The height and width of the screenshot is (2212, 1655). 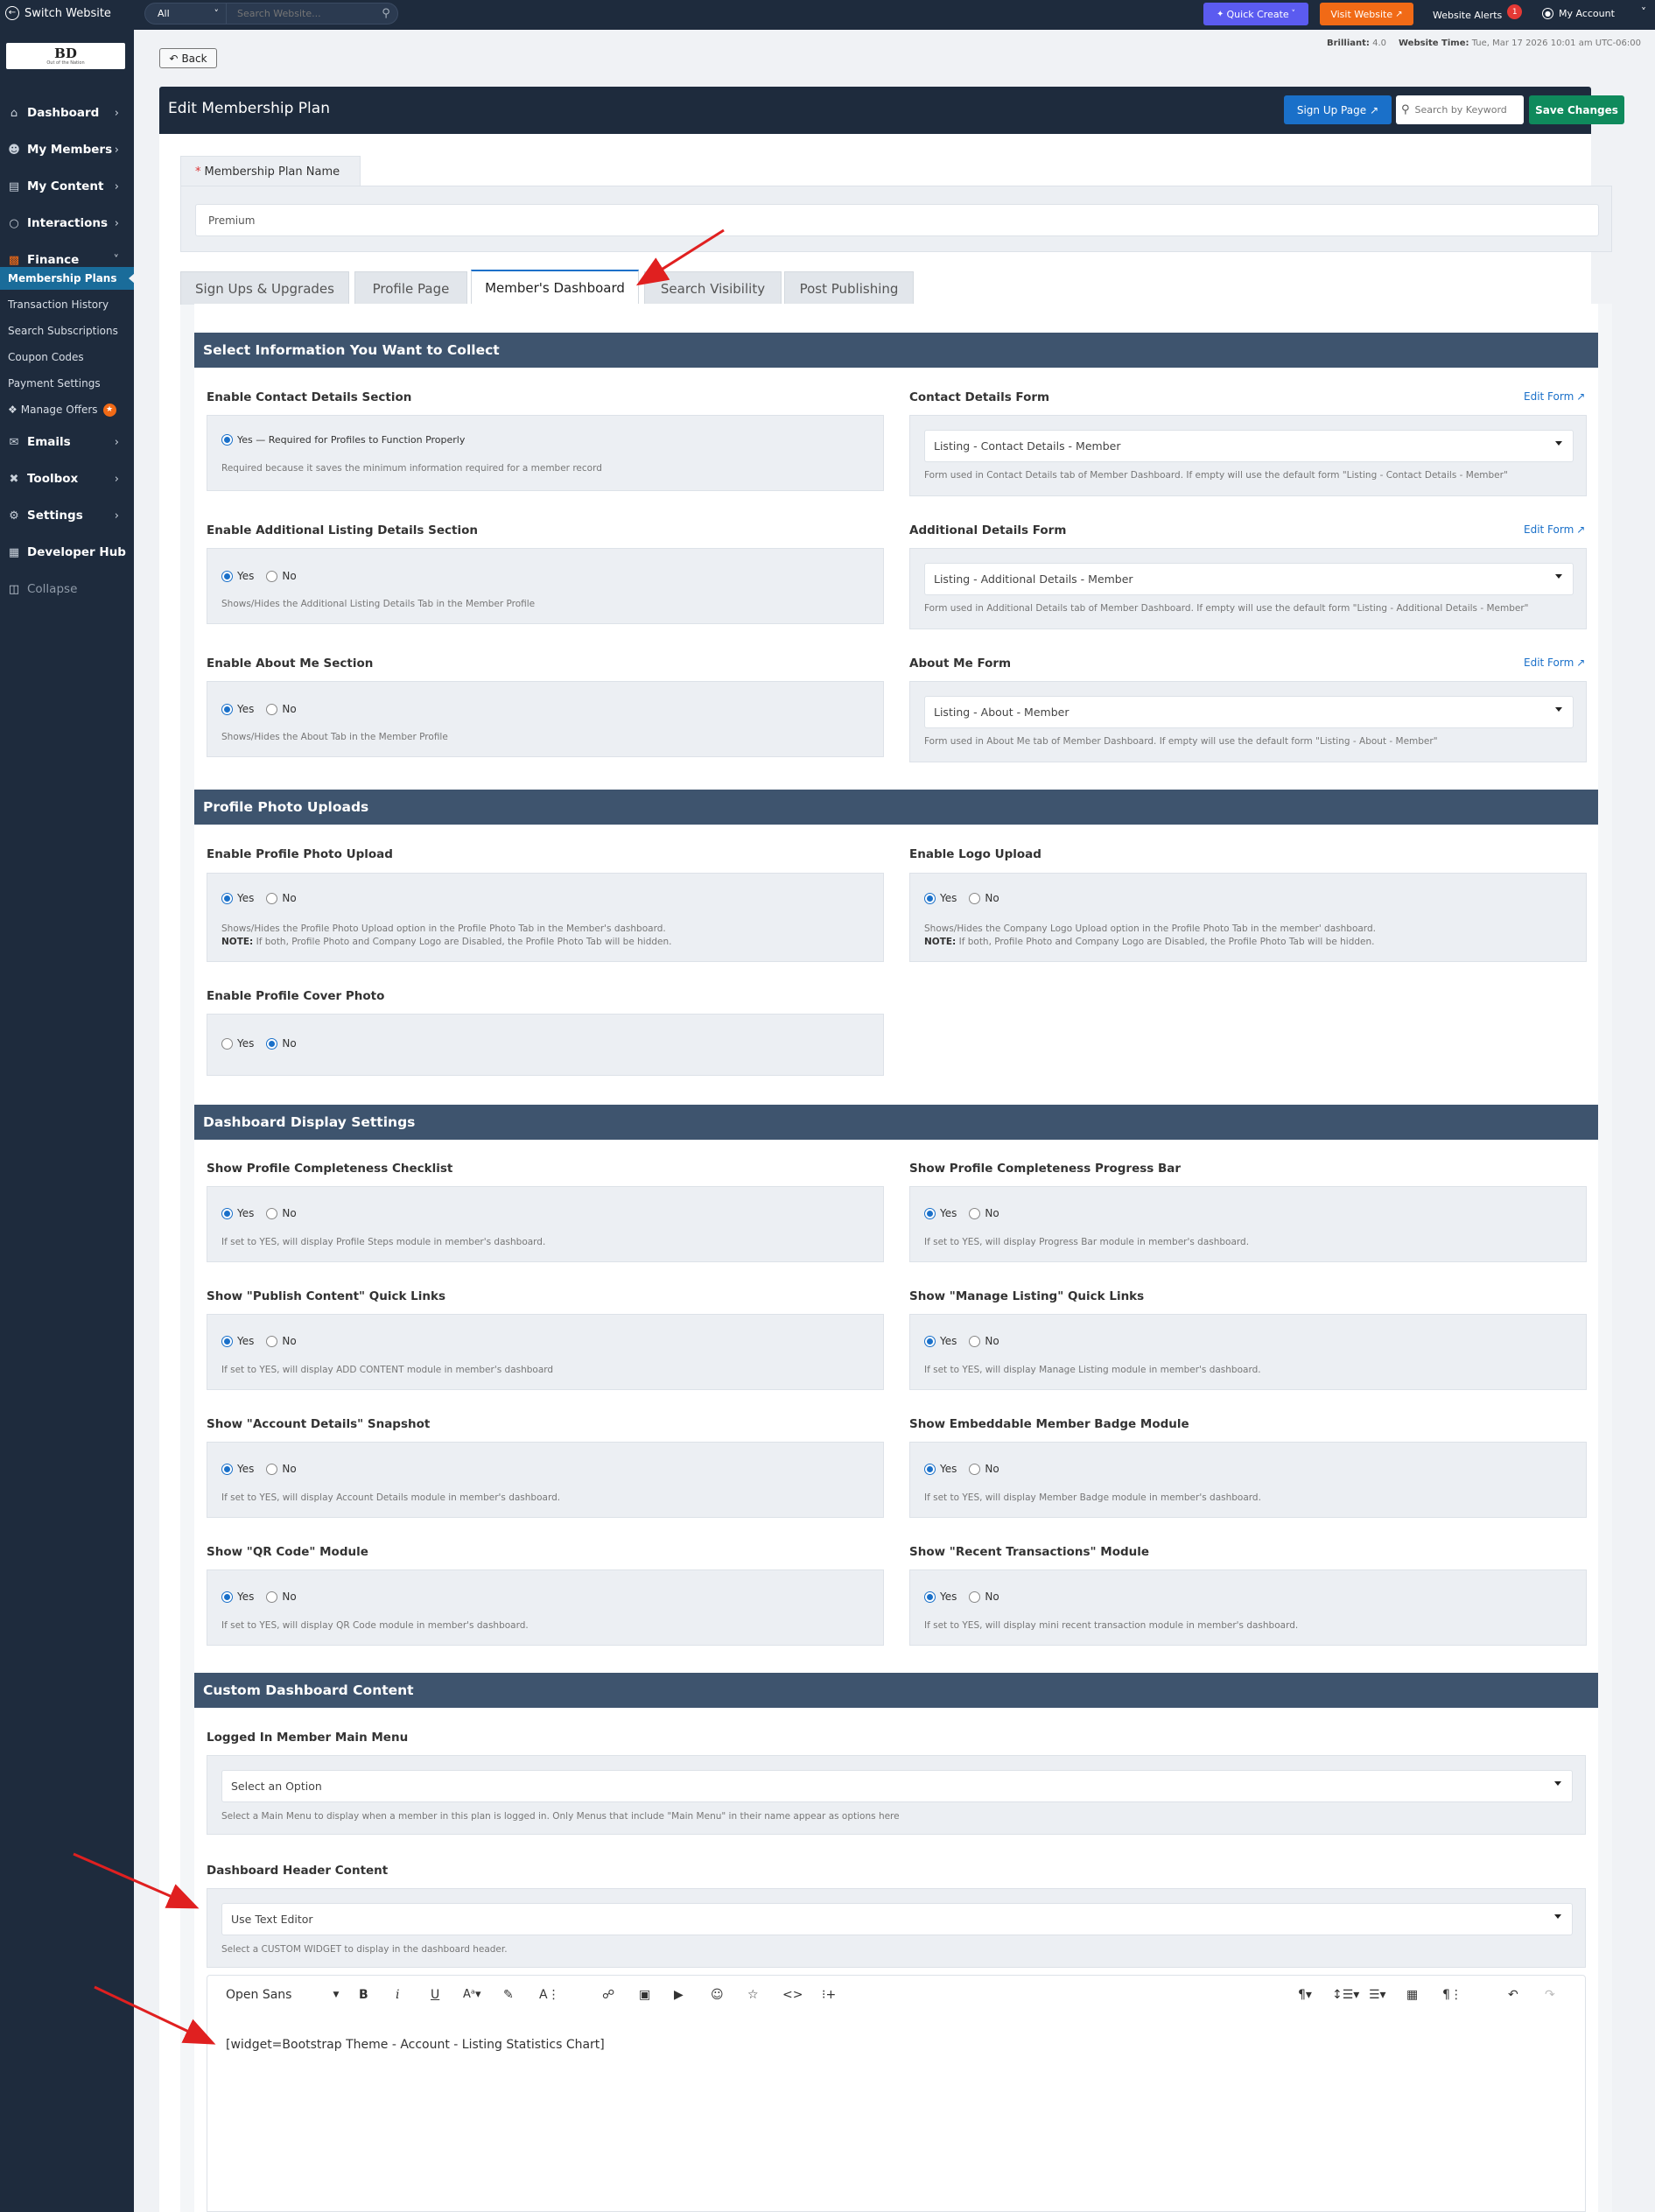 What do you see at coordinates (1550, 1995) in the screenshot?
I see `redo-icon: ↷` at bounding box center [1550, 1995].